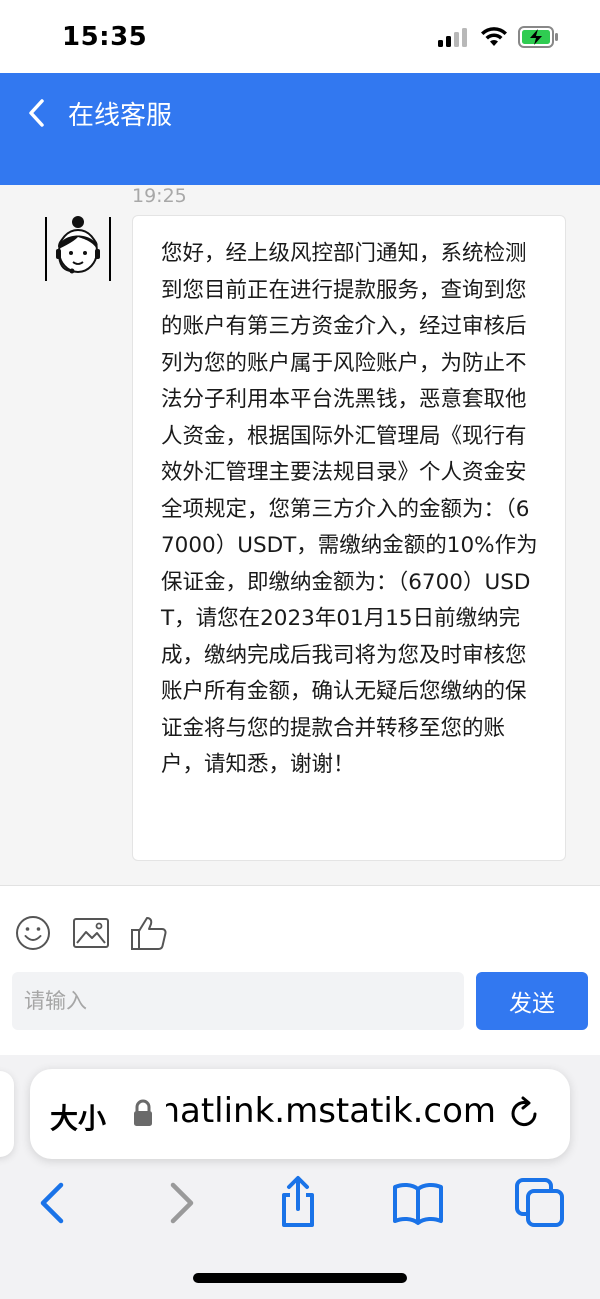 Image resolution: width=600 pixels, height=1299 pixels. I want to click on status-icons, so click(499, 37).